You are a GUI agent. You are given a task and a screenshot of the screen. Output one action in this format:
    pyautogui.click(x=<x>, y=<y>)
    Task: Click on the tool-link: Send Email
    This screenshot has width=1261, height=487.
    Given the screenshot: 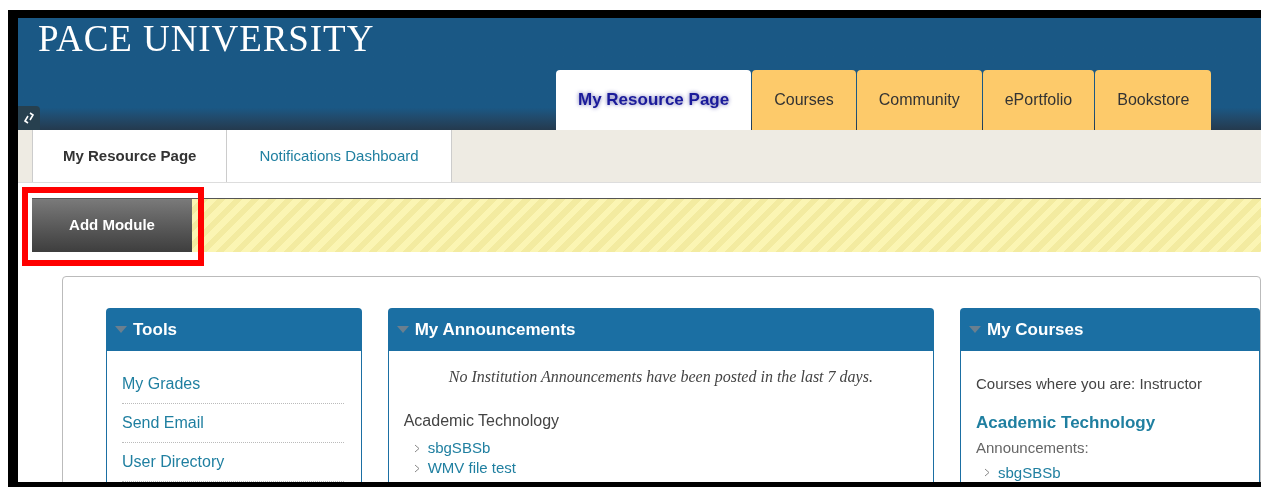 What is the action you would take?
    pyautogui.click(x=233, y=423)
    